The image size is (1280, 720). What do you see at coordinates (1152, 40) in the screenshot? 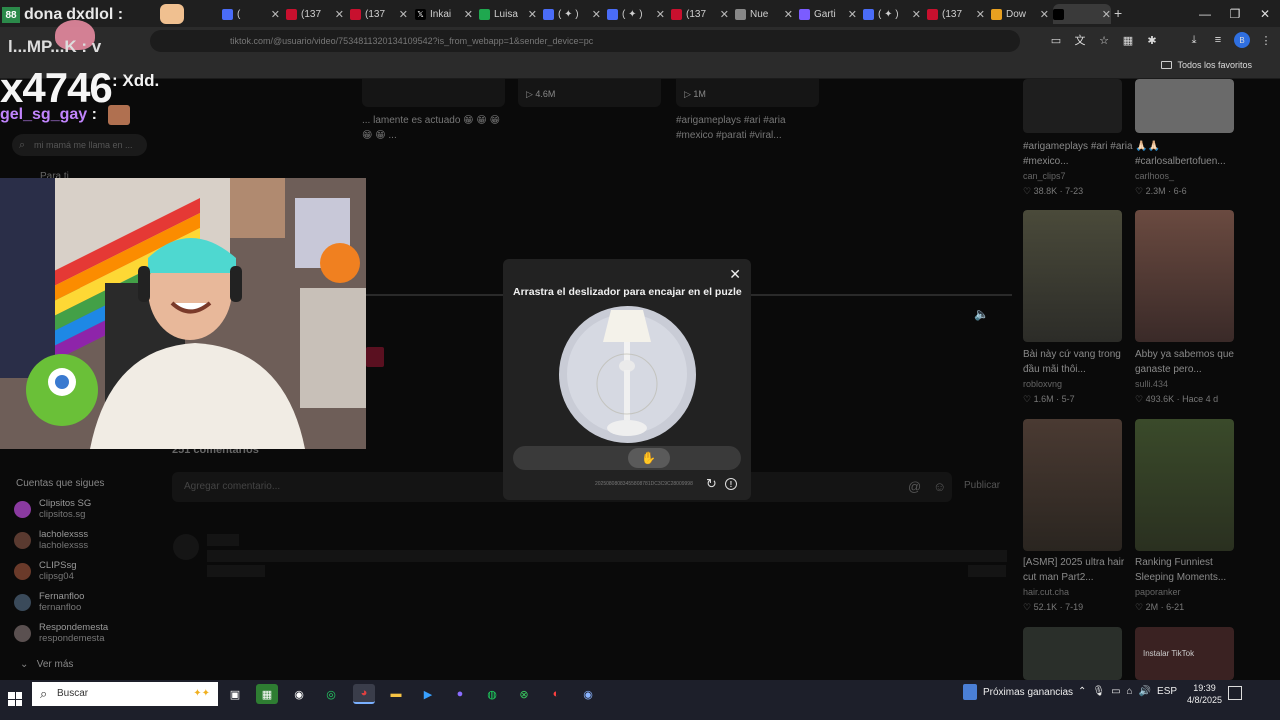
I see `extensions-icon: ✱` at bounding box center [1152, 40].